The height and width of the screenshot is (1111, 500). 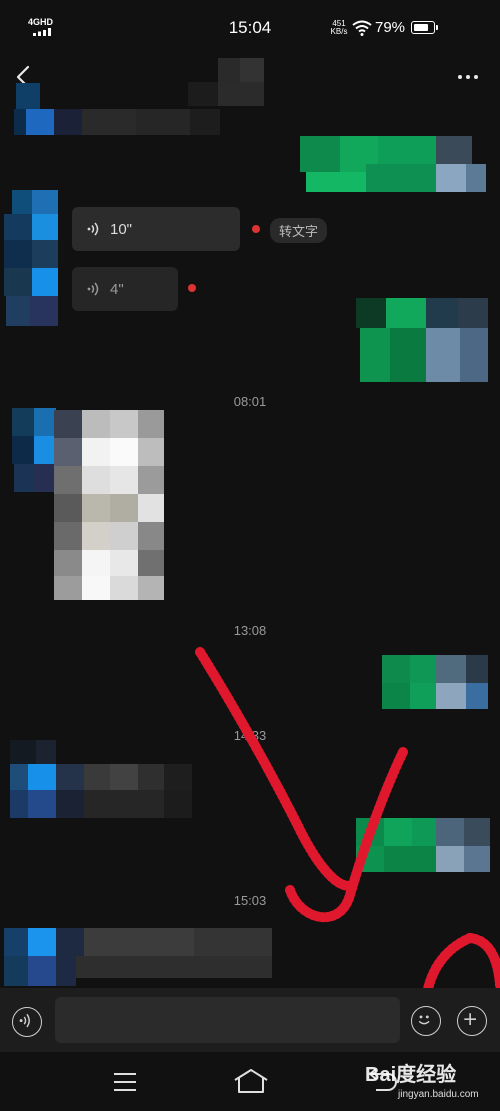 I want to click on message-input, so click(x=227, y=1020).